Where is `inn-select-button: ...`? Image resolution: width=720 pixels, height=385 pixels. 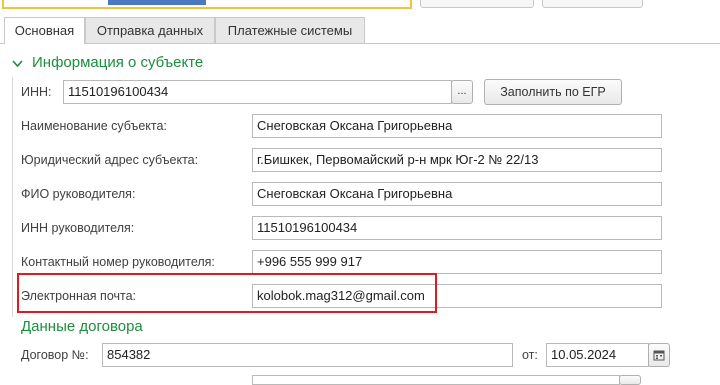 inn-select-button: ... is located at coordinates (462, 92).